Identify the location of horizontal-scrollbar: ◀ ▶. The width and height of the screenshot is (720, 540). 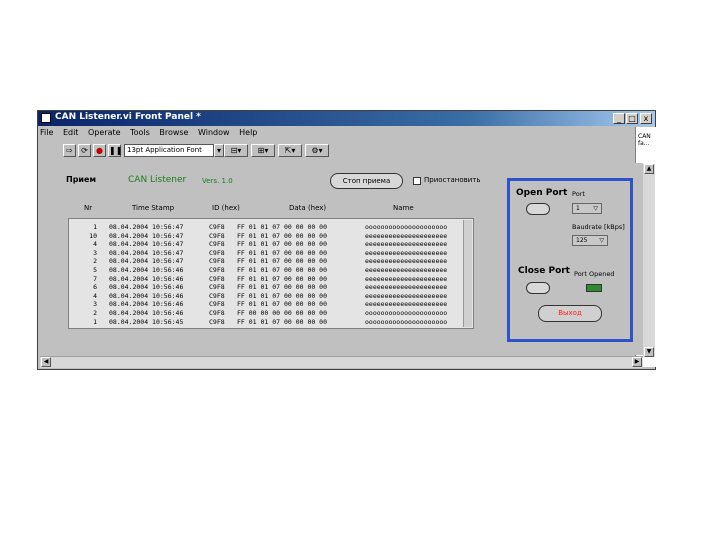
(341, 362).